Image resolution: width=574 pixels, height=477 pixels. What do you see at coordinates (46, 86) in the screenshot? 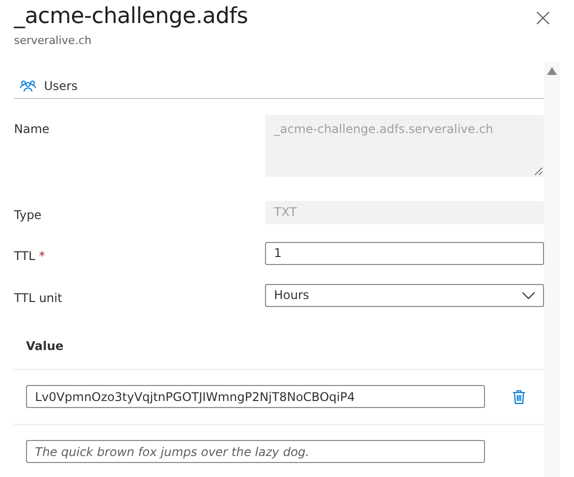
I see `users-tab: Users` at bounding box center [46, 86].